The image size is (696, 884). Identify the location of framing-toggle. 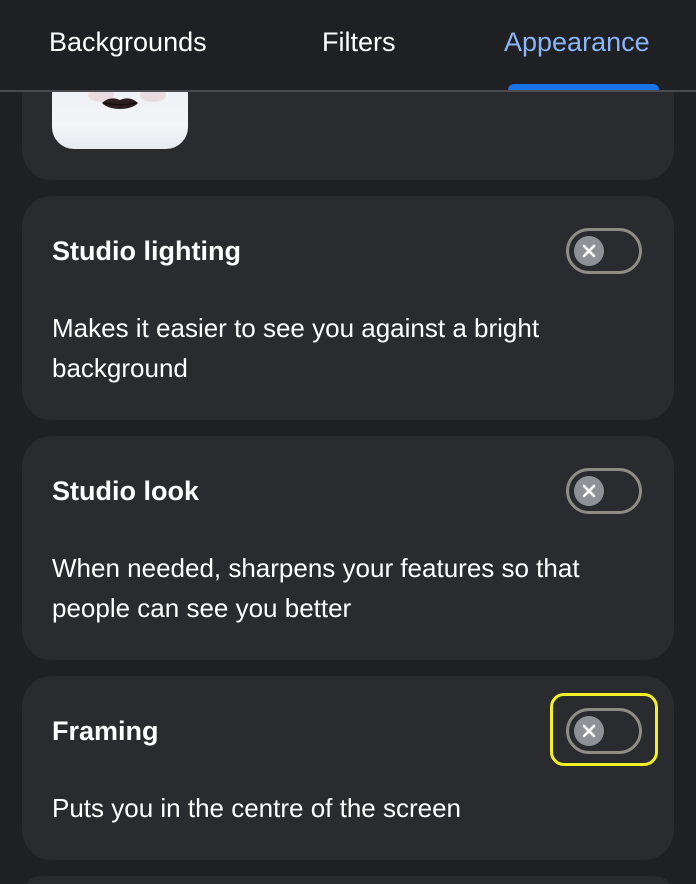
(604, 731).